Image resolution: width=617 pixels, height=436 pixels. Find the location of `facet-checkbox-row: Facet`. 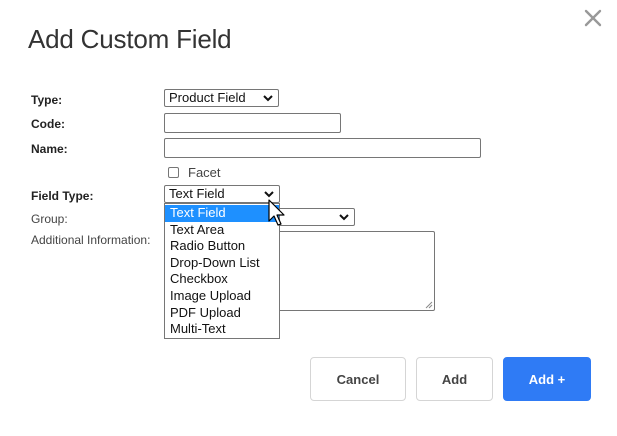

facet-checkbox-row: Facet is located at coordinates (194, 172).